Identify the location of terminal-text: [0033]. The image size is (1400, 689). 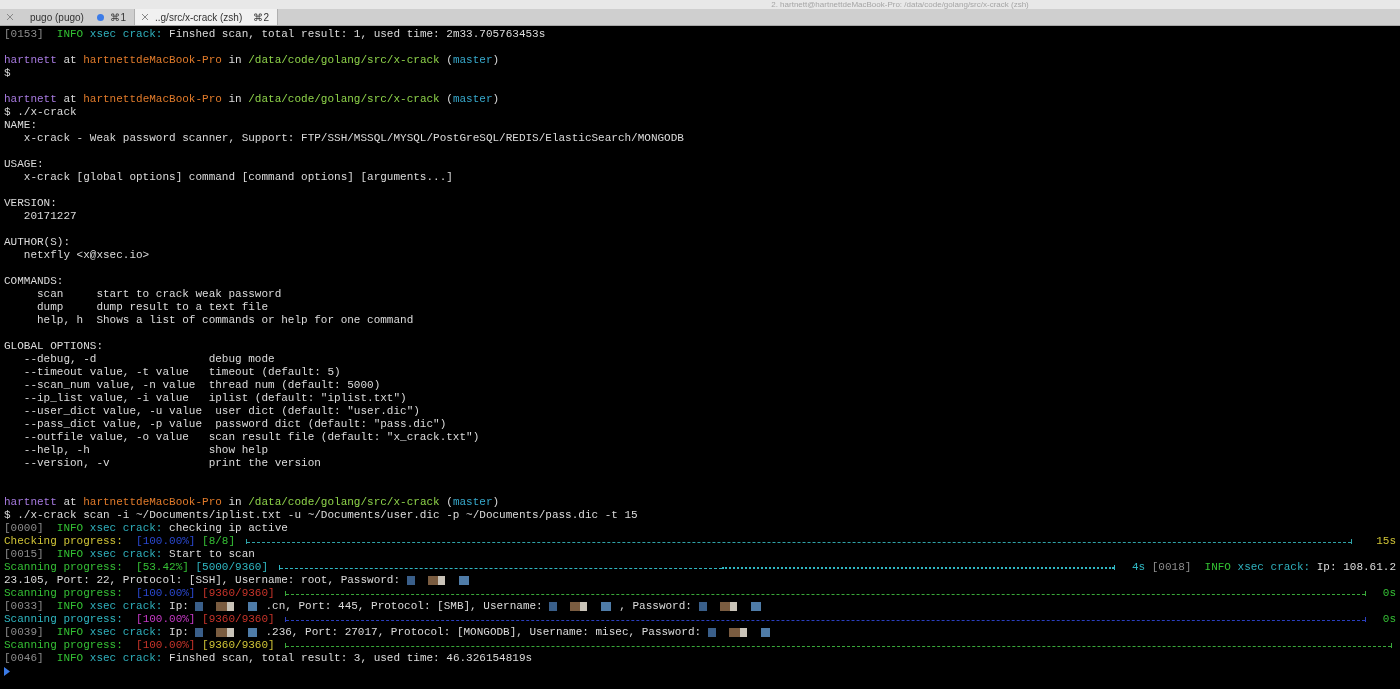
(24, 606).